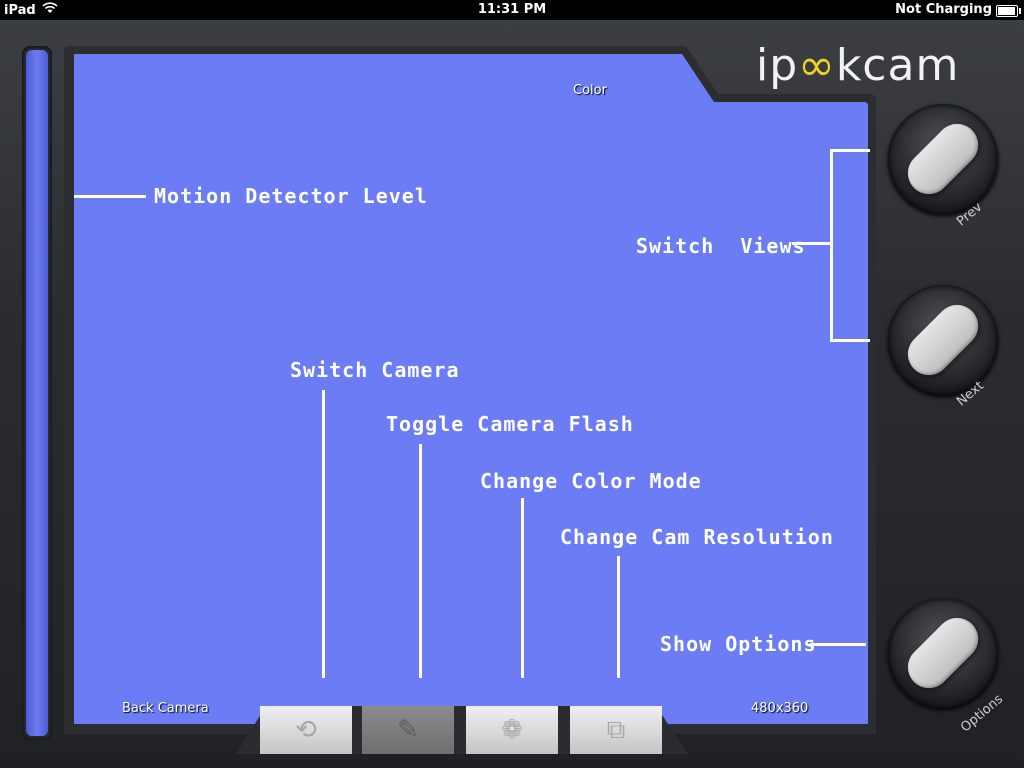  What do you see at coordinates (375, 370) in the screenshot?
I see `switch-camera-help: Switch Camera` at bounding box center [375, 370].